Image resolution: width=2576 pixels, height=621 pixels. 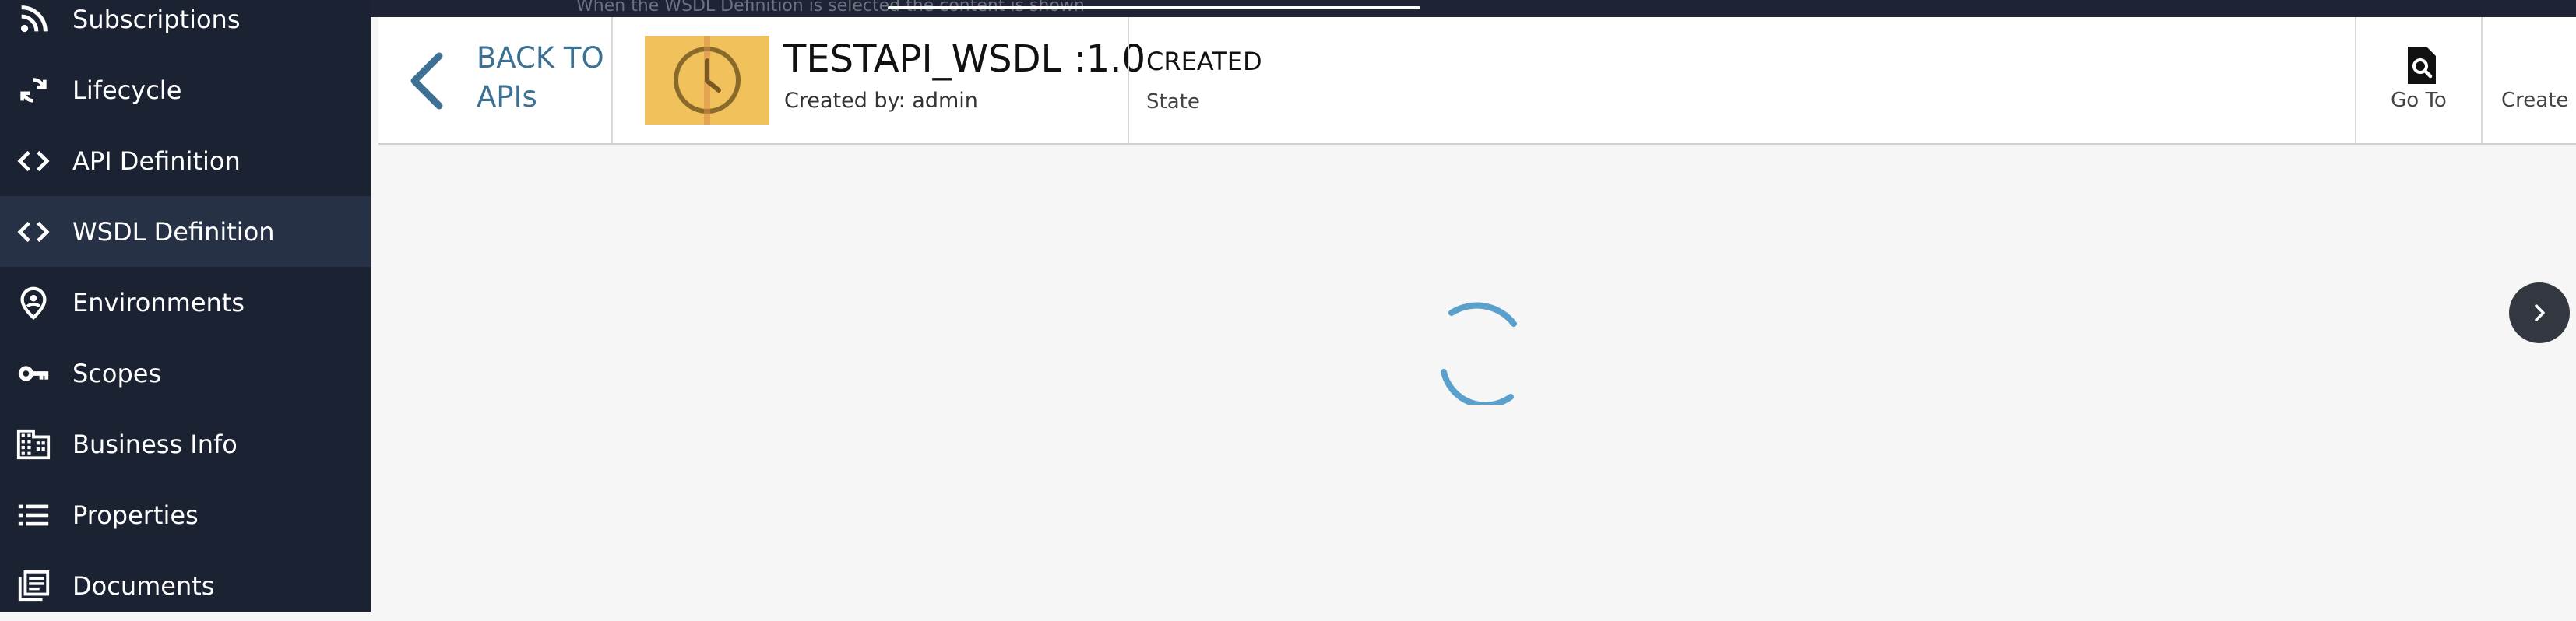 I want to click on clock-icon, so click(x=707, y=80).